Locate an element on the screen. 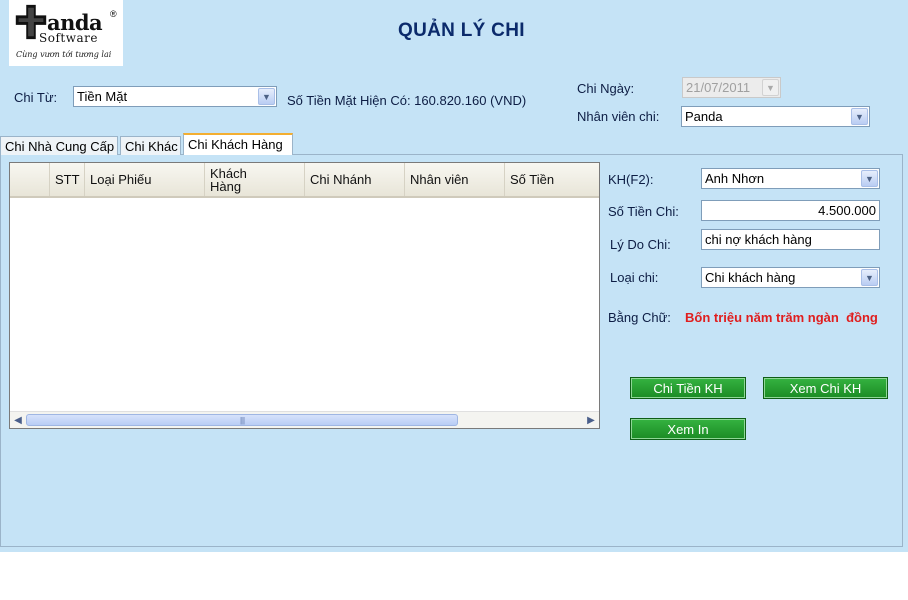 This screenshot has height=600, width=908. chi-tu-select: Tiền Mặt ▼ is located at coordinates (175, 96).